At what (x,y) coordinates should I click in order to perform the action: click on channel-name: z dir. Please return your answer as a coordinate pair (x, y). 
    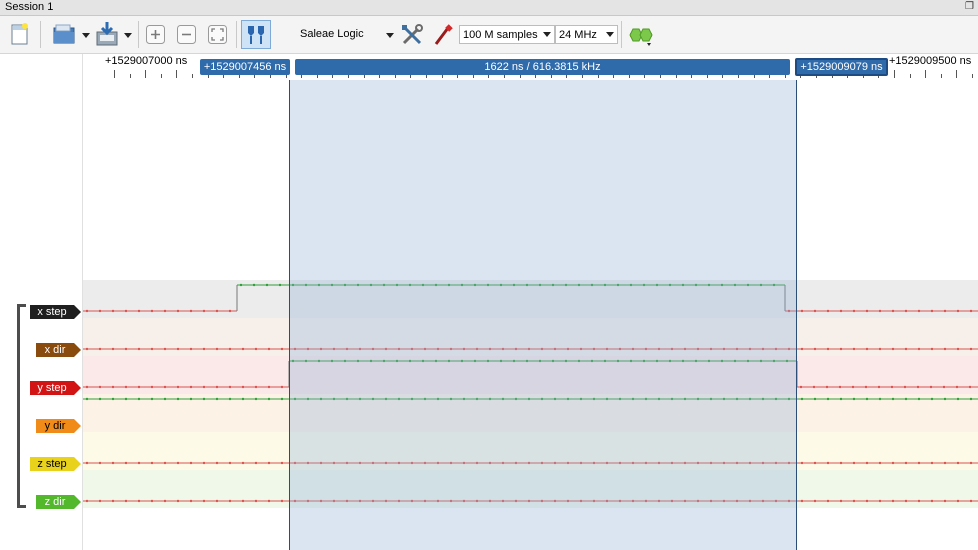
    Looking at the image, I should click on (55, 502).